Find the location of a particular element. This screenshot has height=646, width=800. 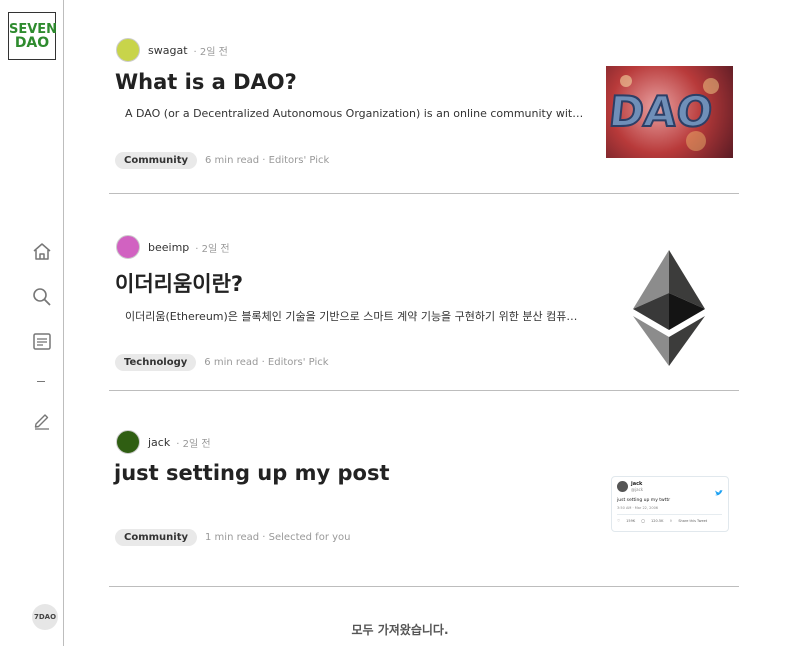

dao-logo-image: DAO is located at coordinates (669, 112).